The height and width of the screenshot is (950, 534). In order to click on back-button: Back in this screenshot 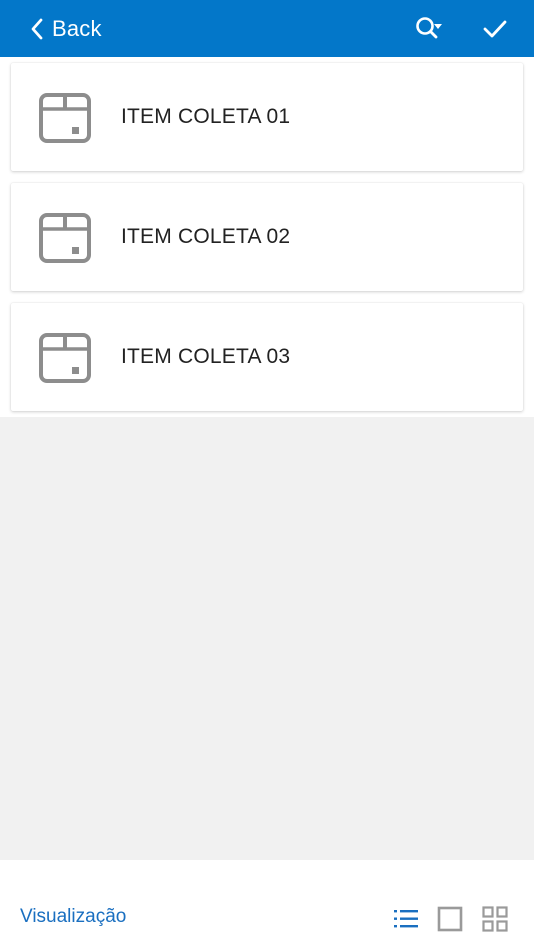, I will do `click(66, 28)`.